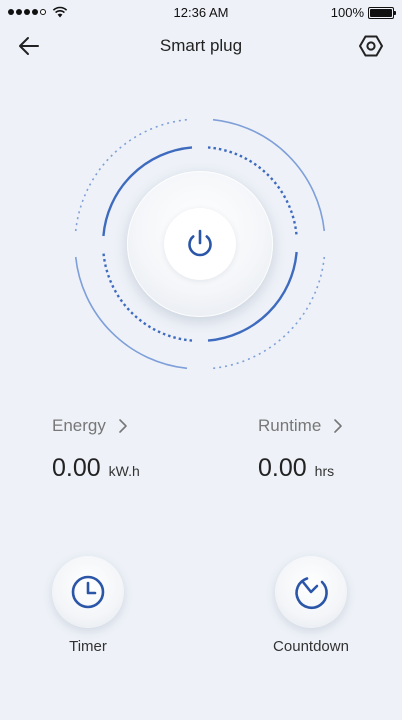 This screenshot has height=720, width=402. I want to click on energy-reading: 0.00 kW.h, so click(127, 468).